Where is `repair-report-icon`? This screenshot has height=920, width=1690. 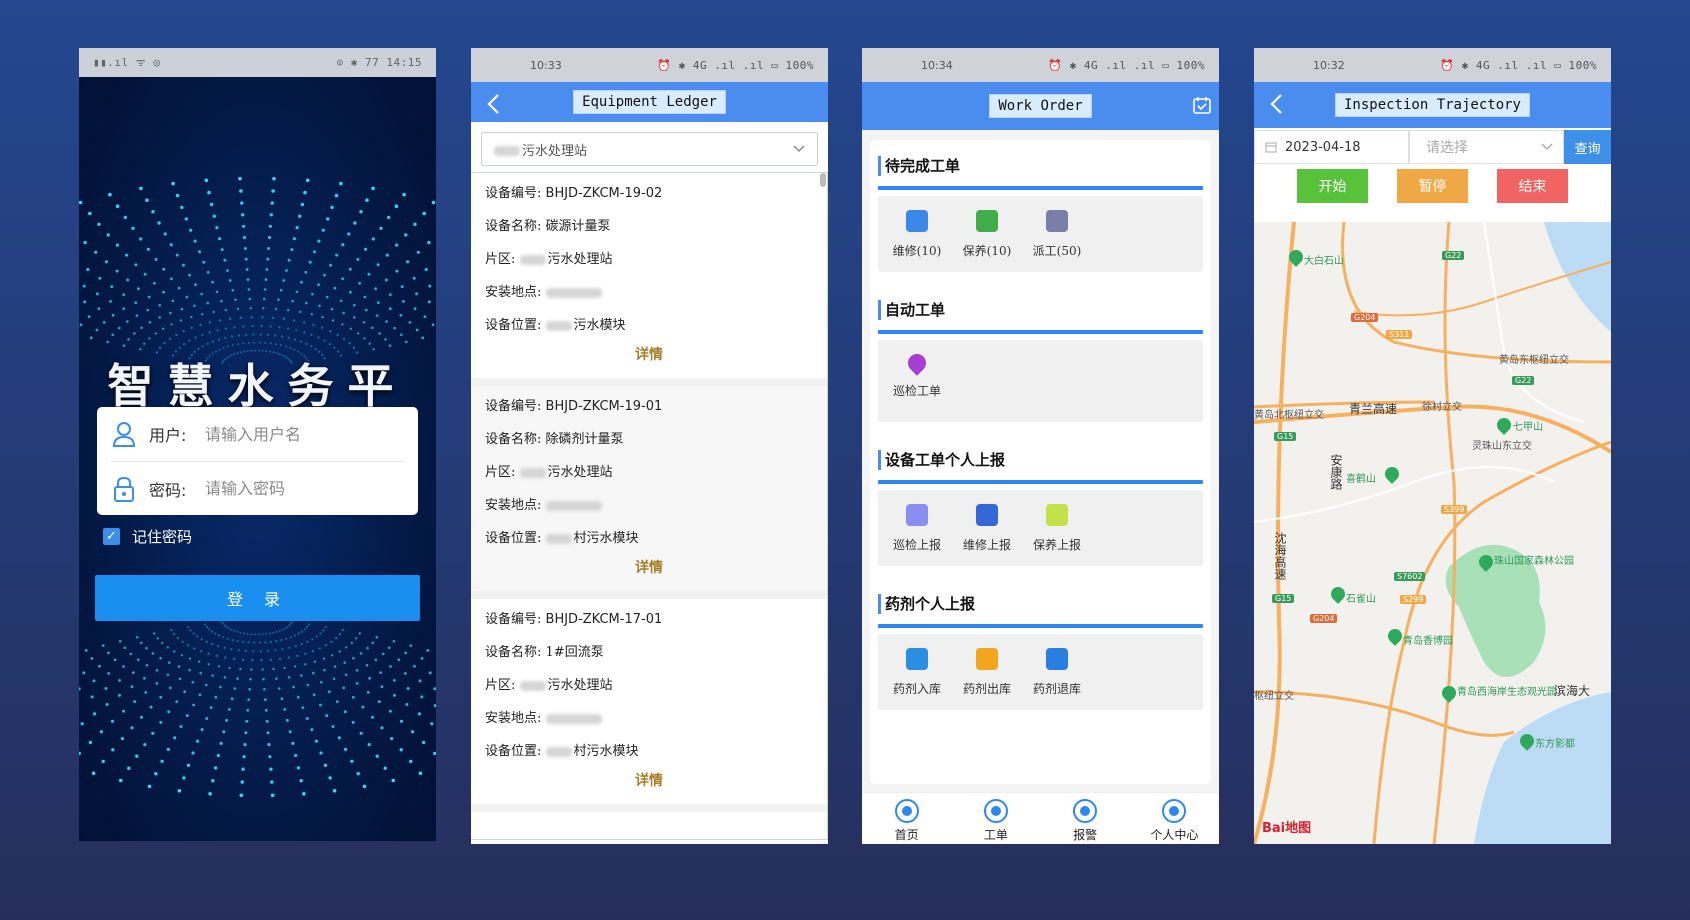 repair-report-icon is located at coordinates (987, 515).